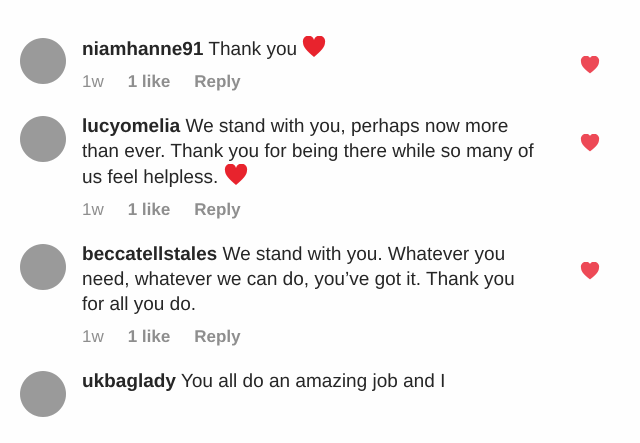  What do you see at coordinates (264, 382) in the screenshot?
I see `comment-text: ukbaglady You all do an amazing job and I` at bounding box center [264, 382].